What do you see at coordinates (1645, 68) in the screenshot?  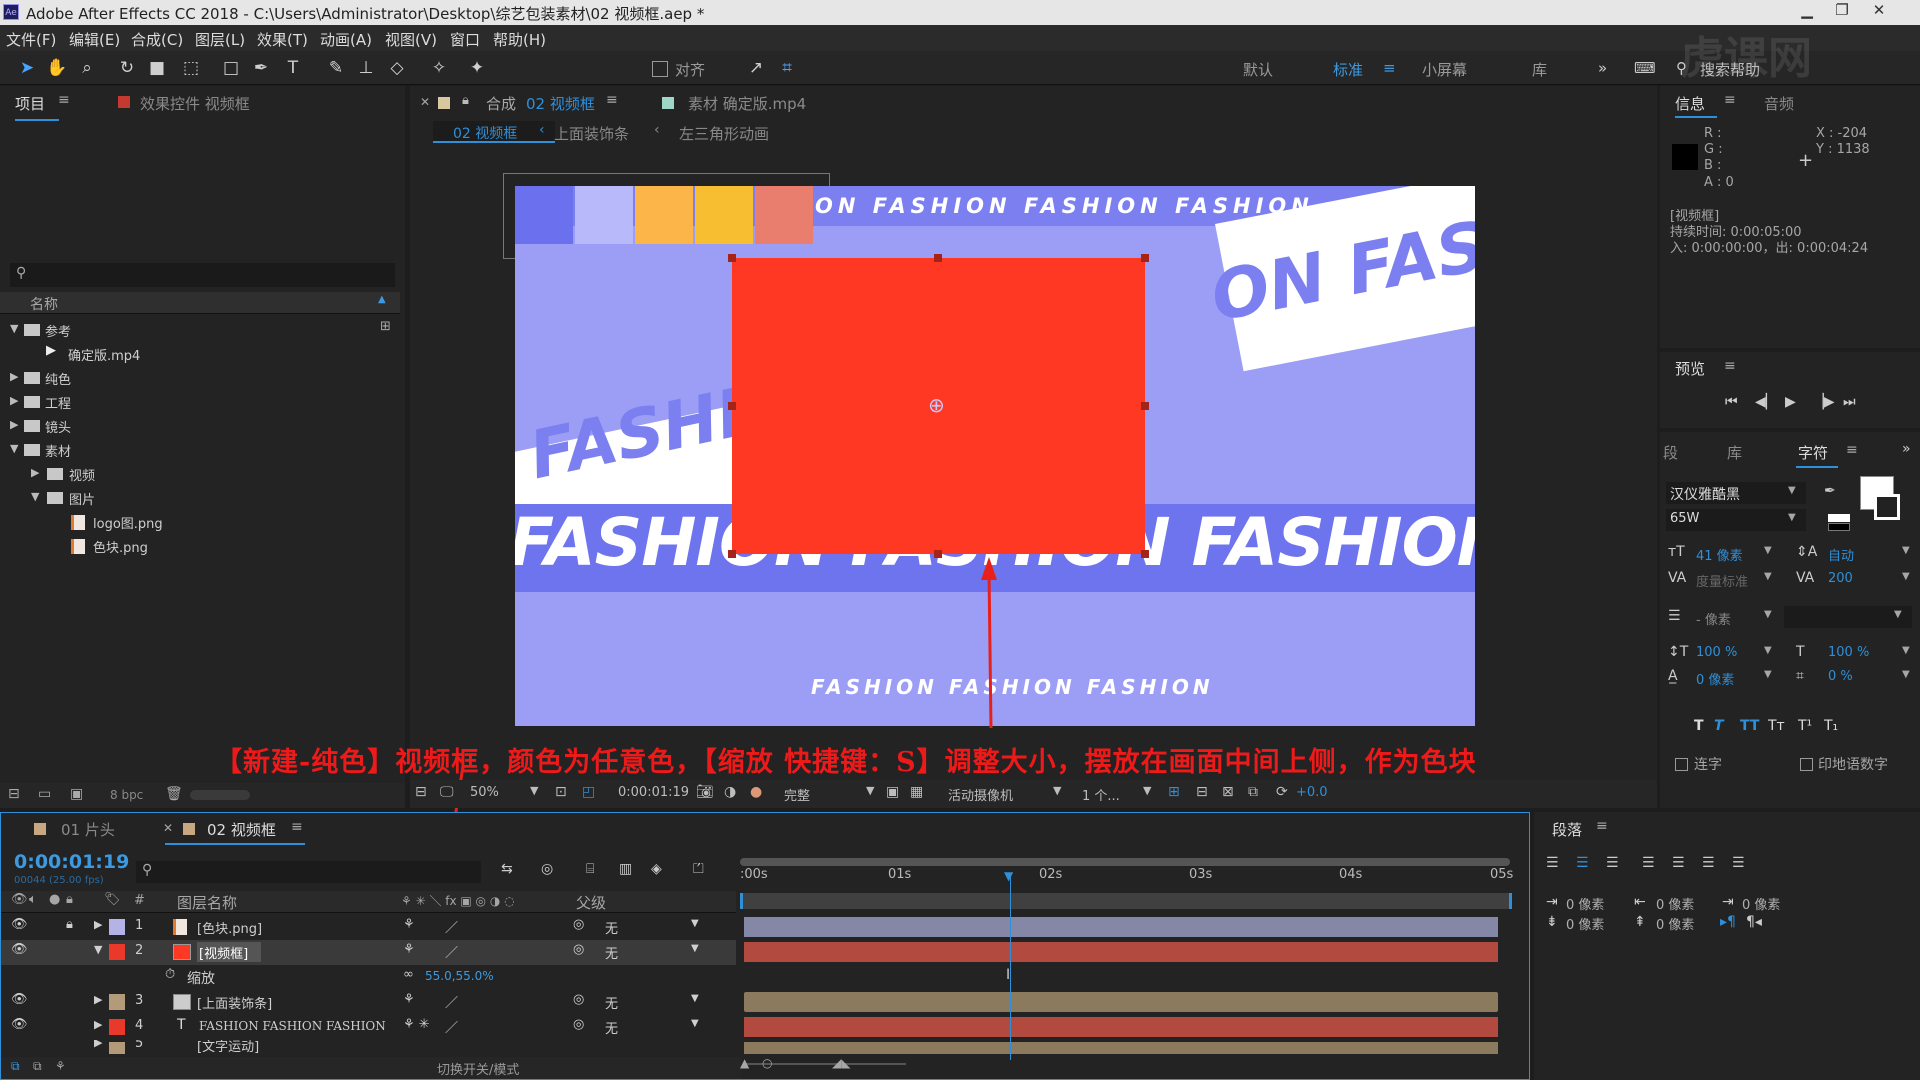 I see `keyboard-icon: ⌨` at bounding box center [1645, 68].